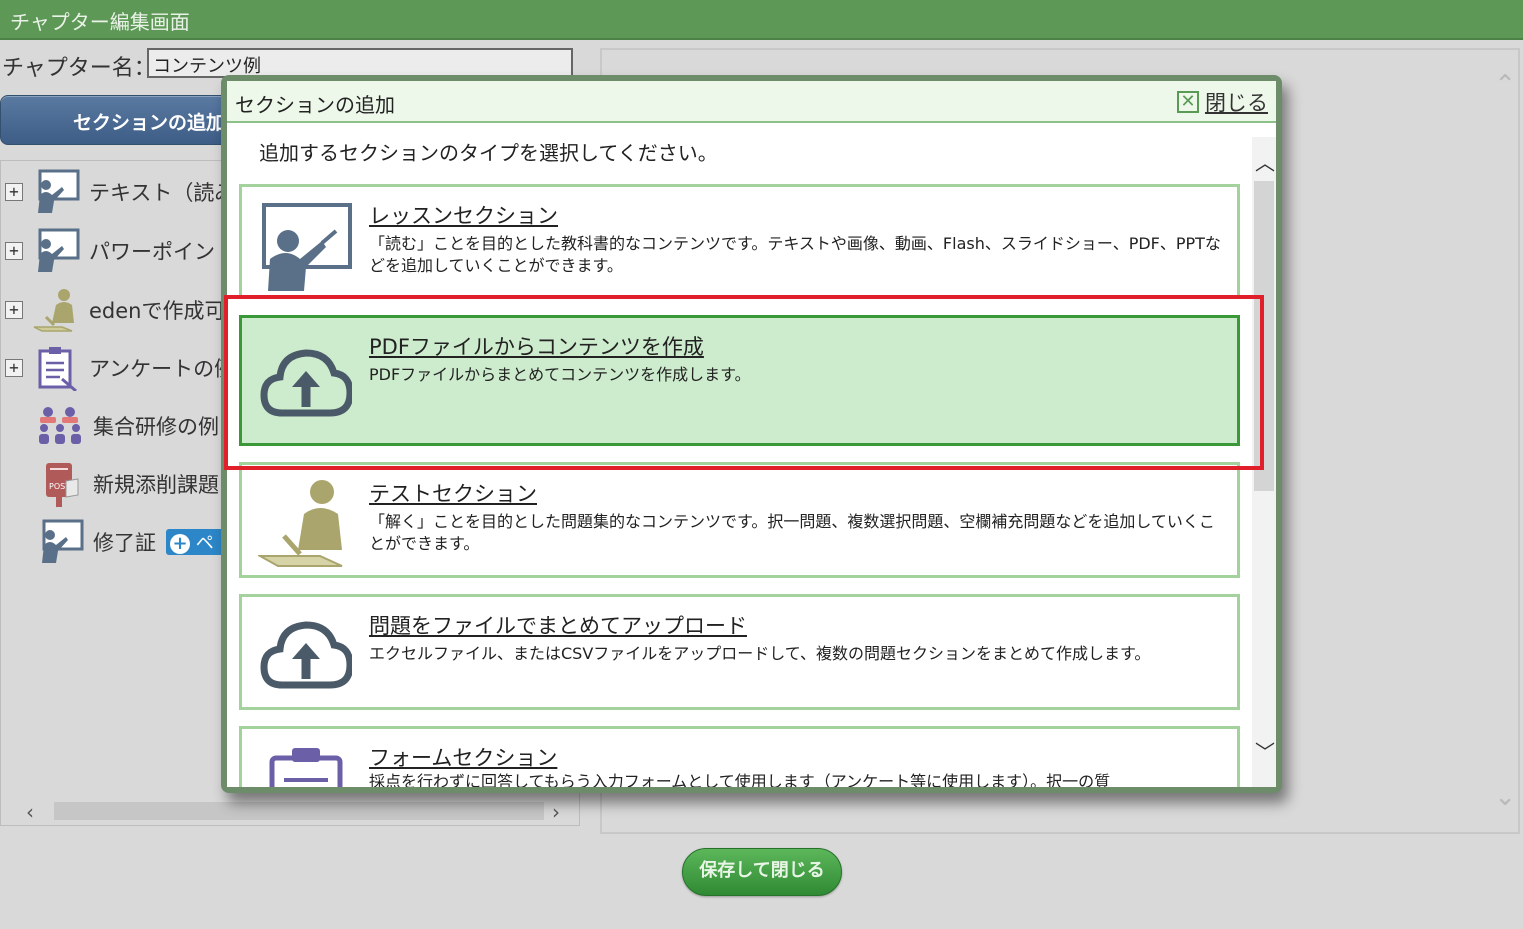  Describe the element at coordinates (60, 426) in the screenshot. I see `group-training-icon` at that location.